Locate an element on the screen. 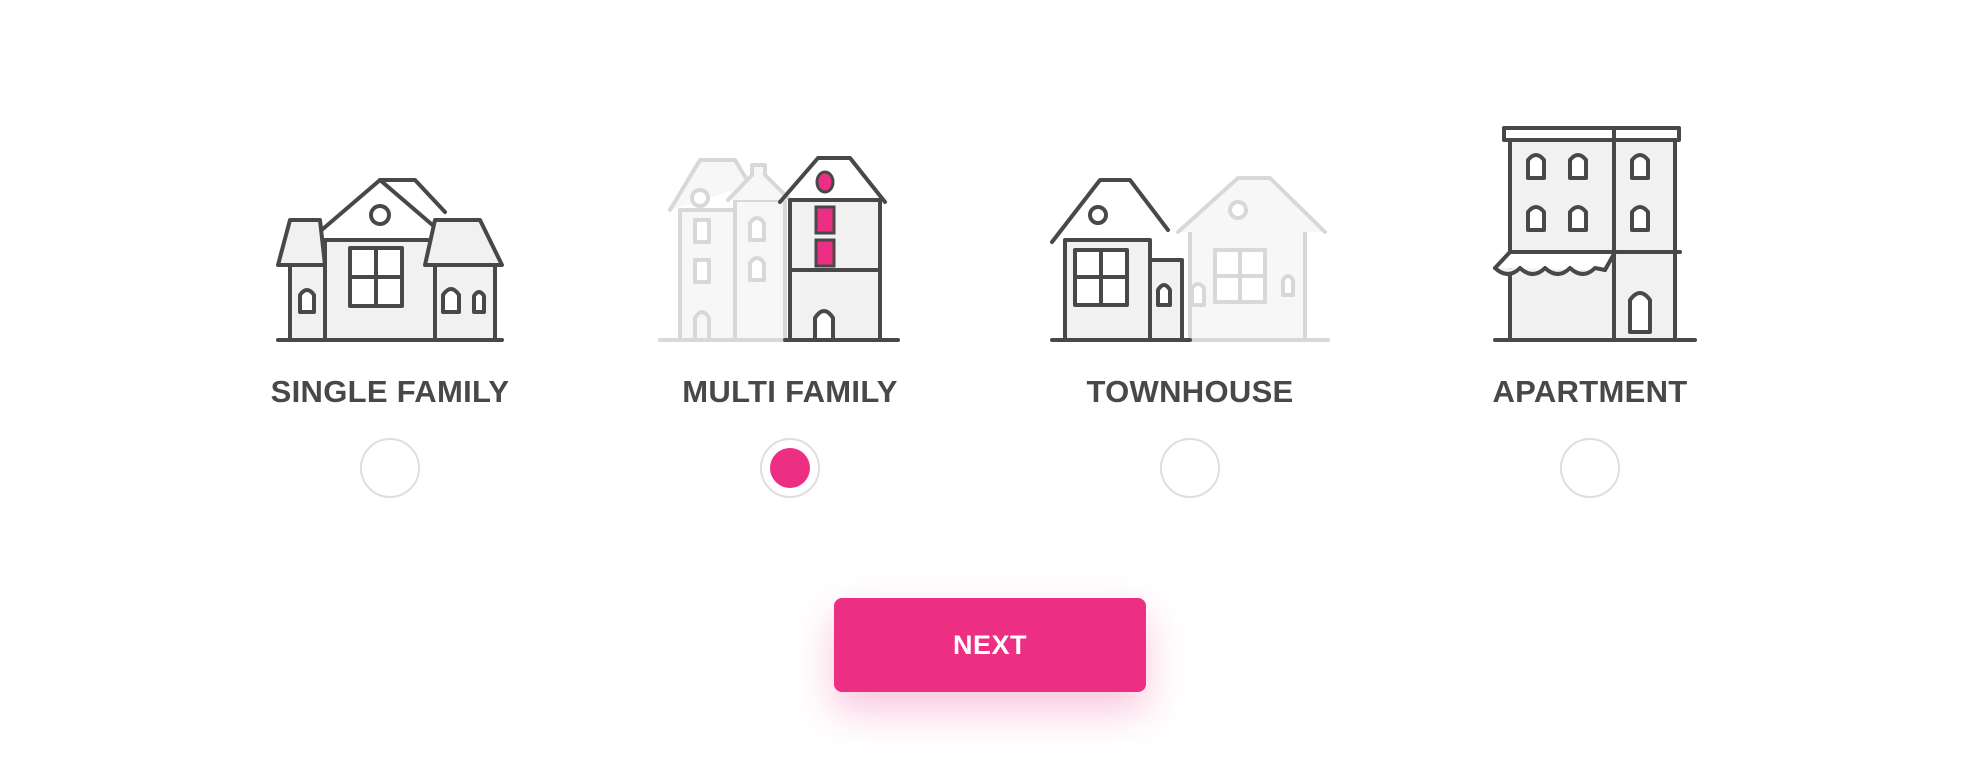  option-apartment: APARTMENT is located at coordinates (1590, 330).